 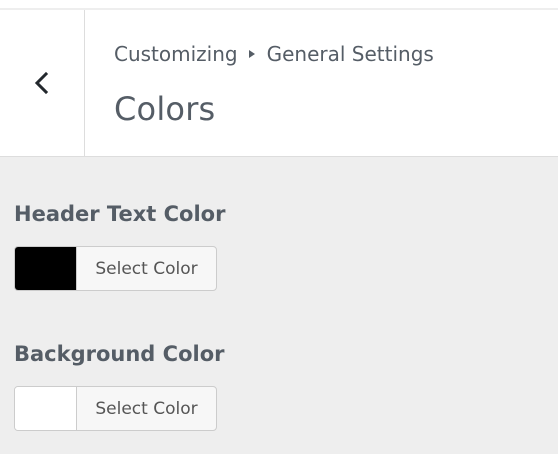 I want to click on page-title: Colors, so click(x=165, y=109).